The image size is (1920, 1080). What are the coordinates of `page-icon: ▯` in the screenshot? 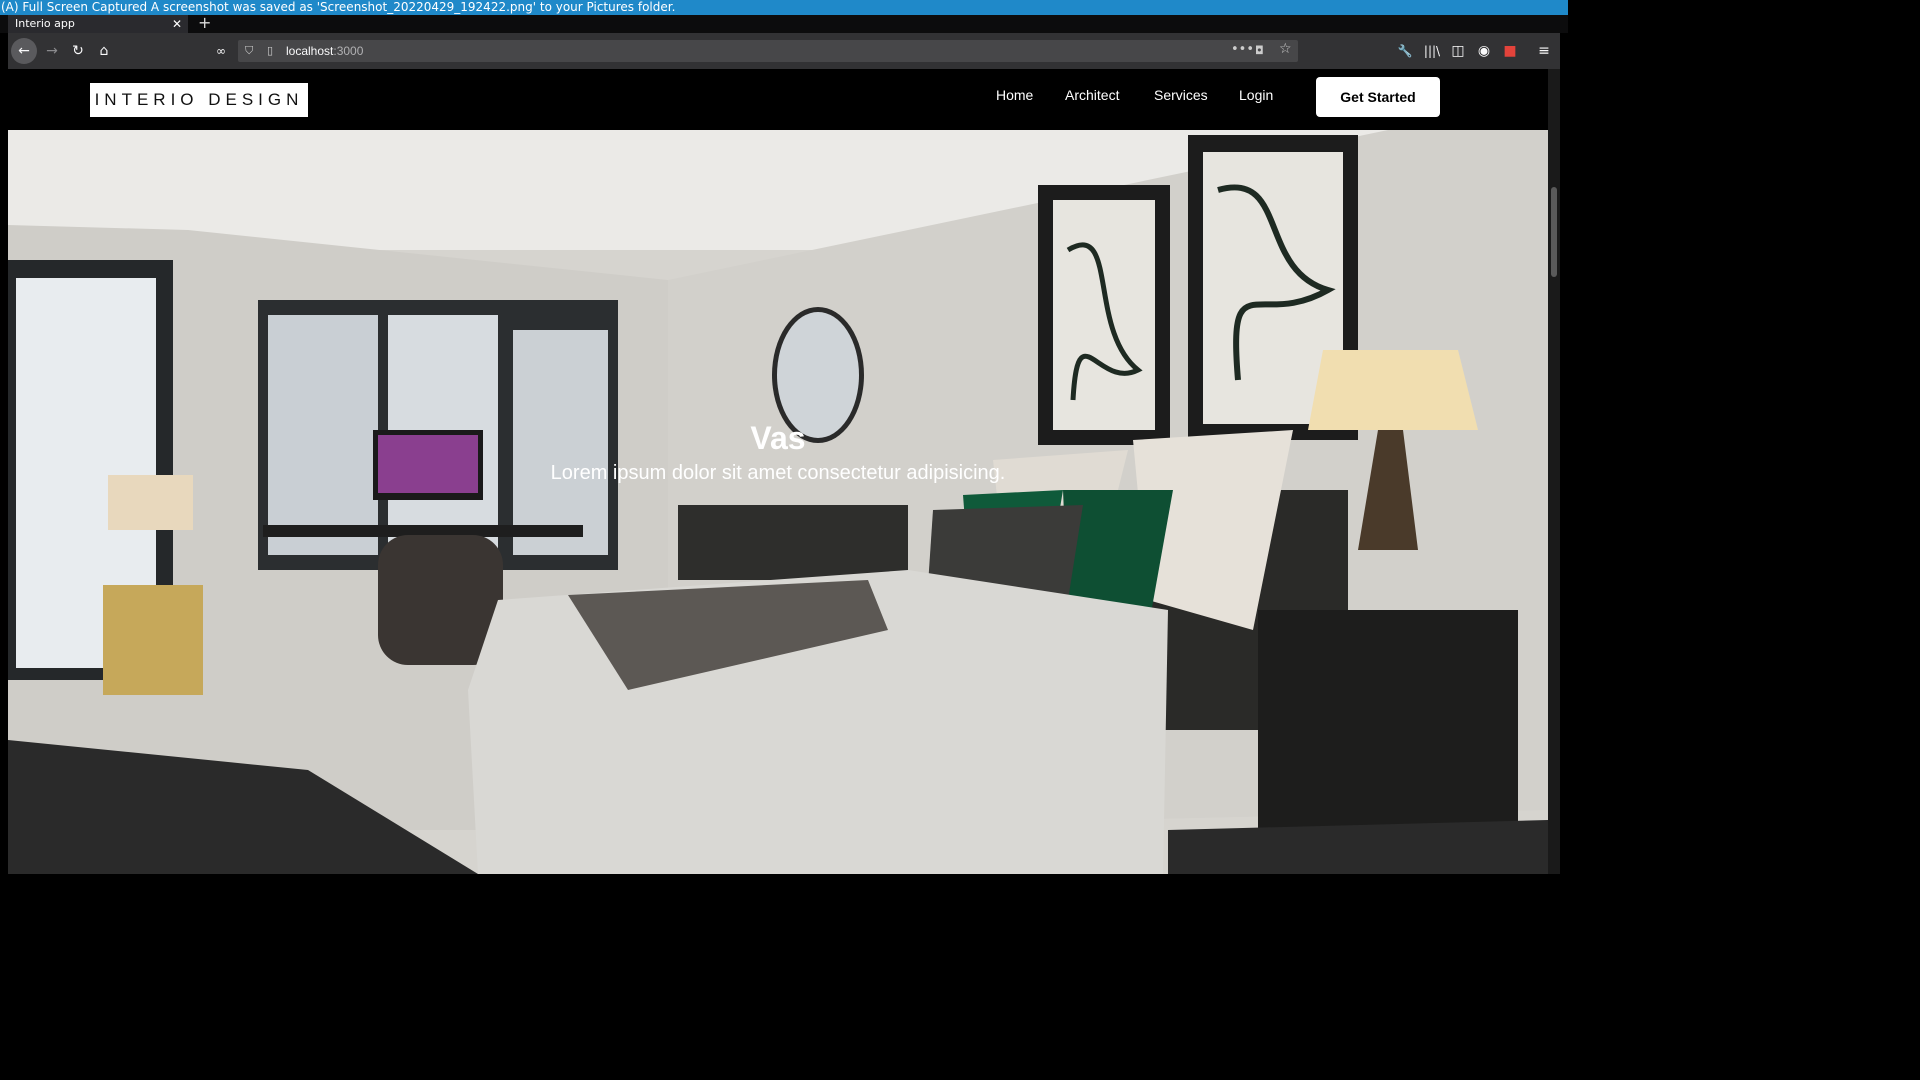 It's located at (270, 50).